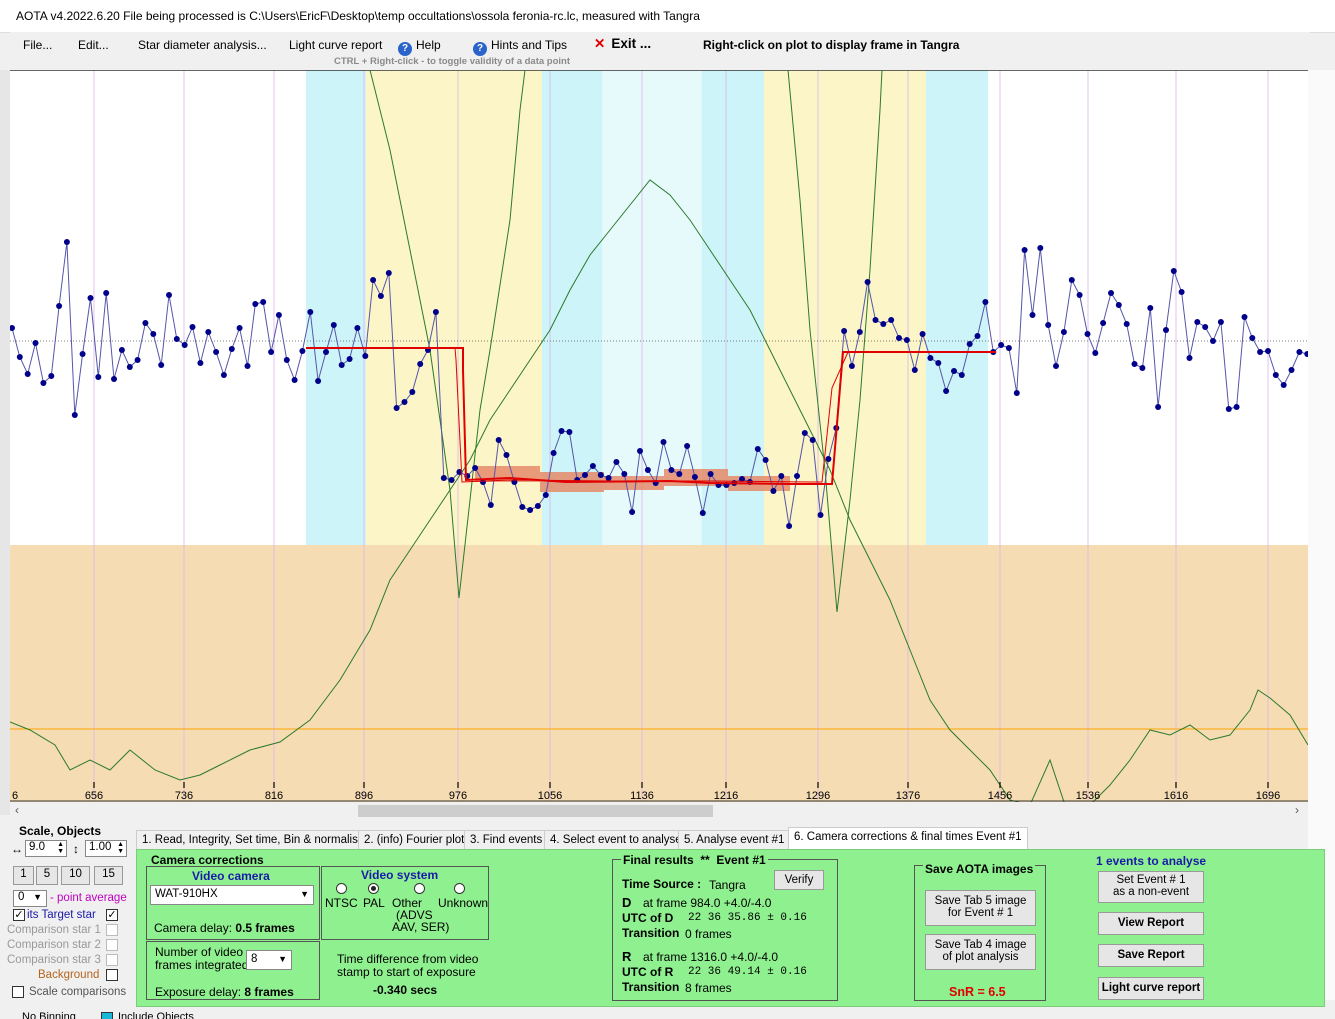 The height and width of the screenshot is (1019, 1335). I want to click on menu-hints: ? Hints and Tips, so click(520, 47).